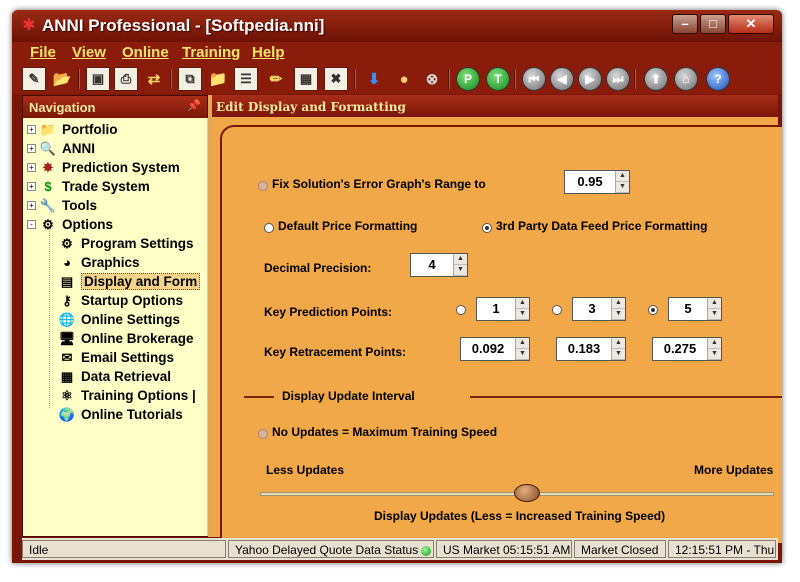  Describe the element at coordinates (263, 434) in the screenshot. I see `no-updates-toggle` at that location.